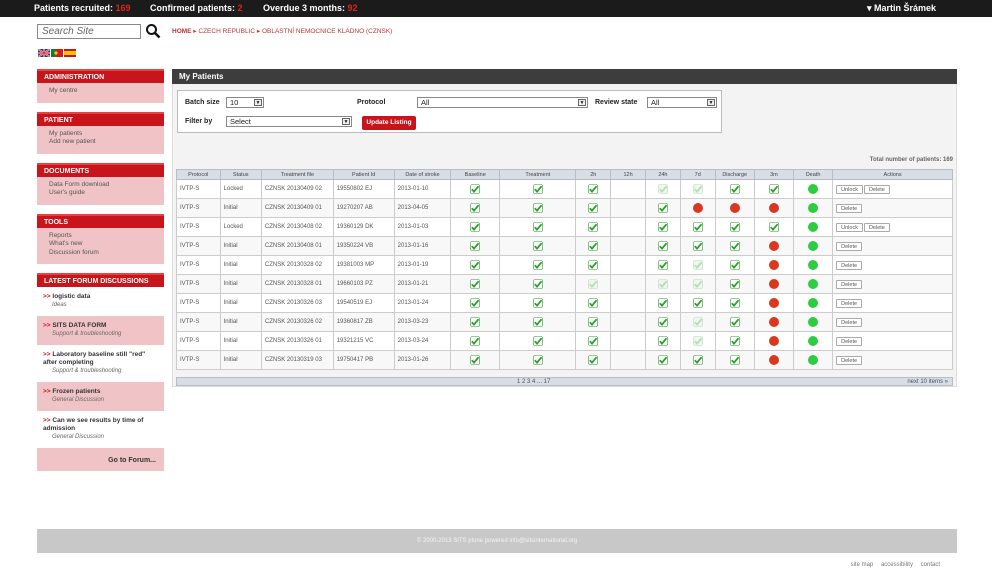 This screenshot has height=569, width=992. What do you see at coordinates (76, 391) in the screenshot?
I see `forum-item-title: Frozen patients` at bounding box center [76, 391].